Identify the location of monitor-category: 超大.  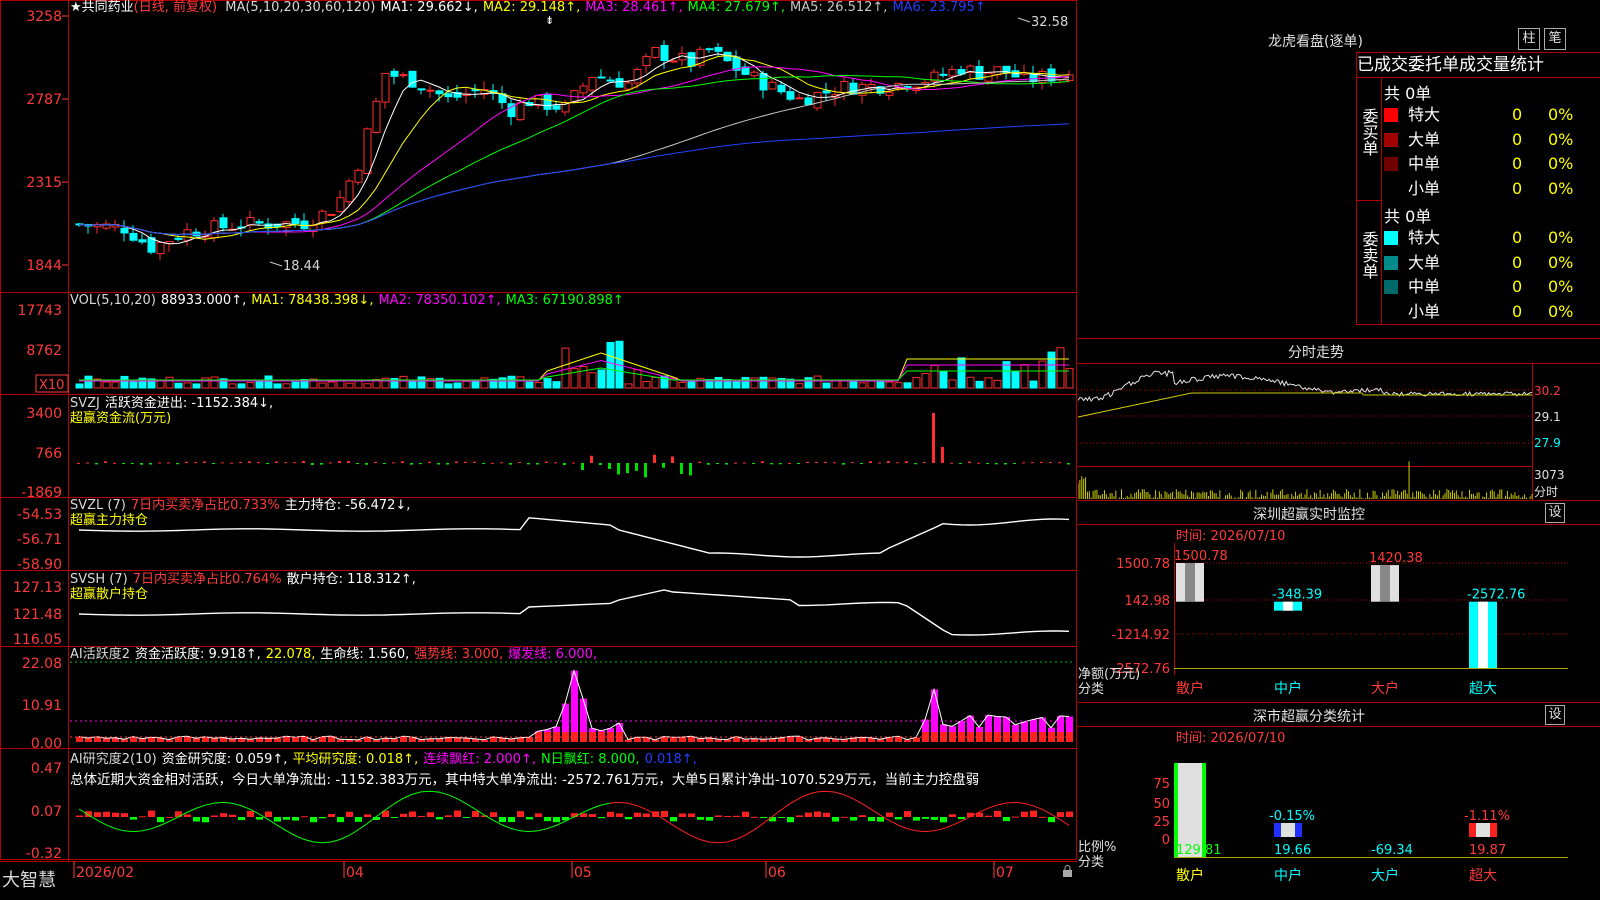
(1483, 689).